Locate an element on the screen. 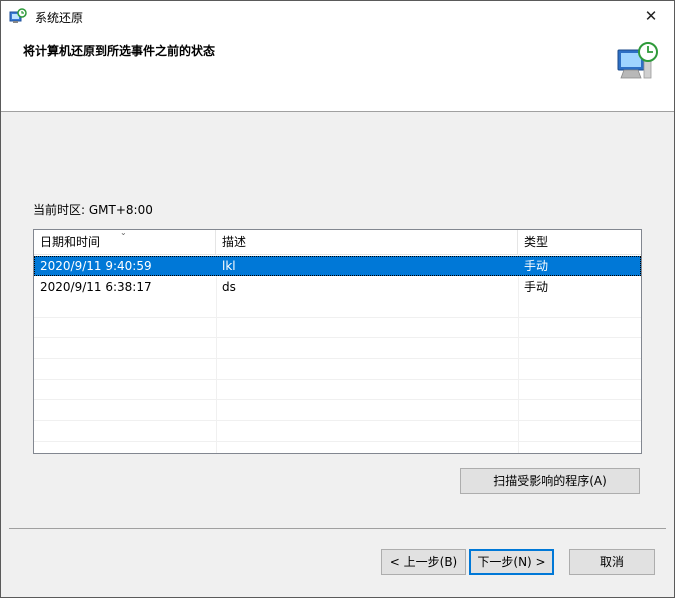 The width and height of the screenshot is (675, 598). back-button: < 上一步(B) is located at coordinates (423, 562).